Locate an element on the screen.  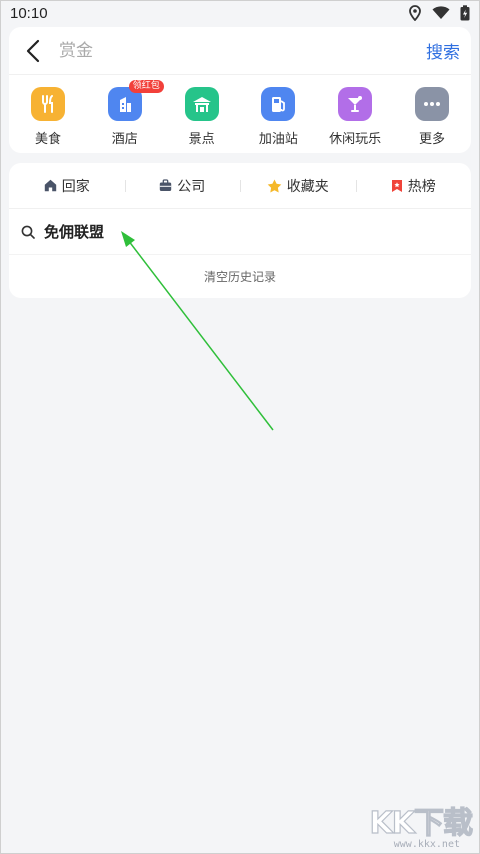
category-leisure: 休闲玩乐 is located at coordinates (355, 117).